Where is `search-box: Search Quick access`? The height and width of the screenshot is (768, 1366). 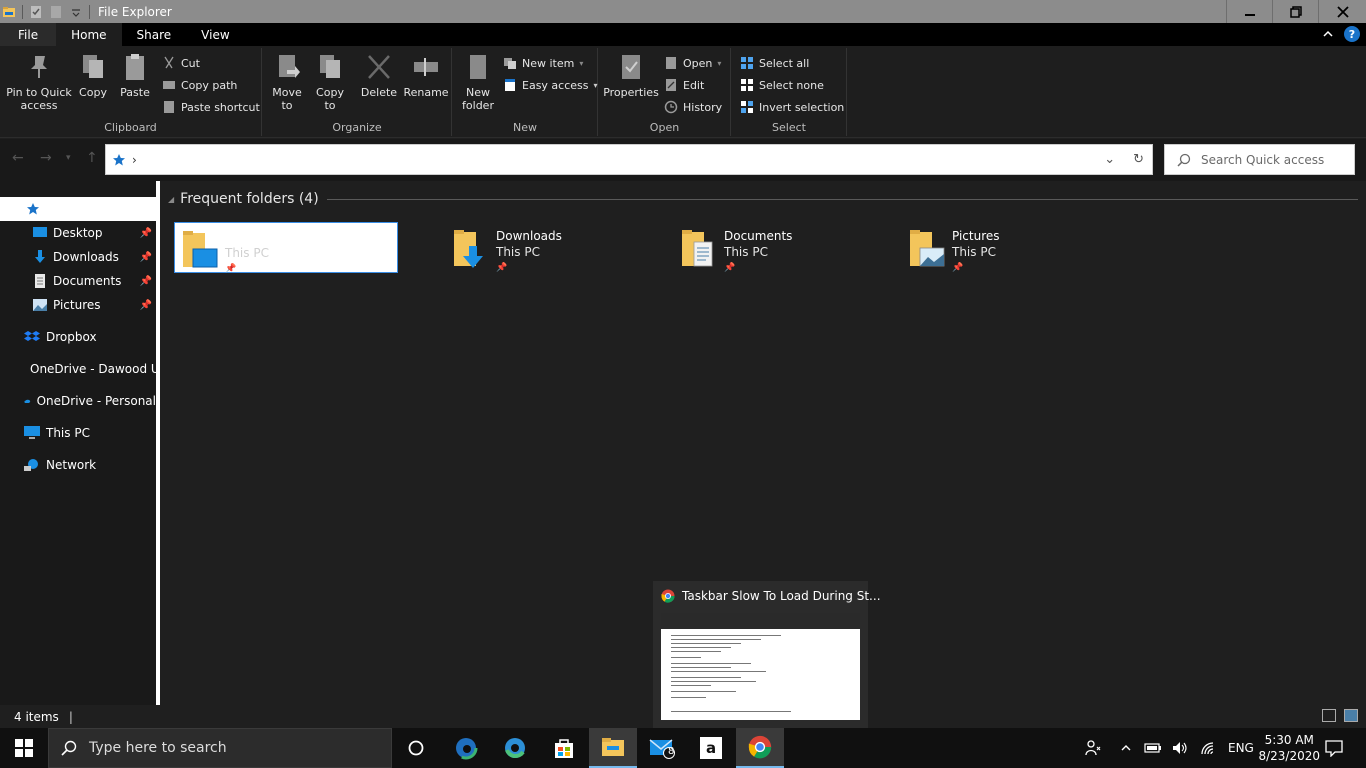
search-box: Search Quick access is located at coordinates (1259, 159).